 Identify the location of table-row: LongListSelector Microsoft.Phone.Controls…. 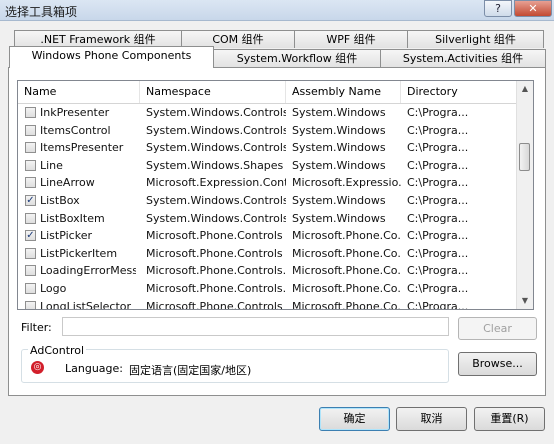
(268, 304).